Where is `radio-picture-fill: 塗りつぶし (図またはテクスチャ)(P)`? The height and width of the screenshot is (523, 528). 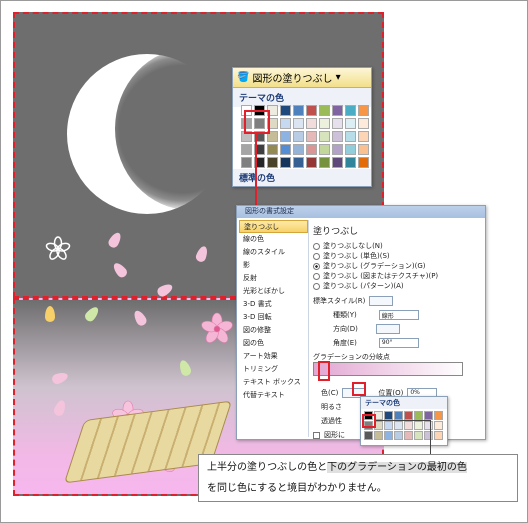 radio-picture-fill: 塗りつぶし (図またはテクスチャ)(P) is located at coordinates (397, 276).